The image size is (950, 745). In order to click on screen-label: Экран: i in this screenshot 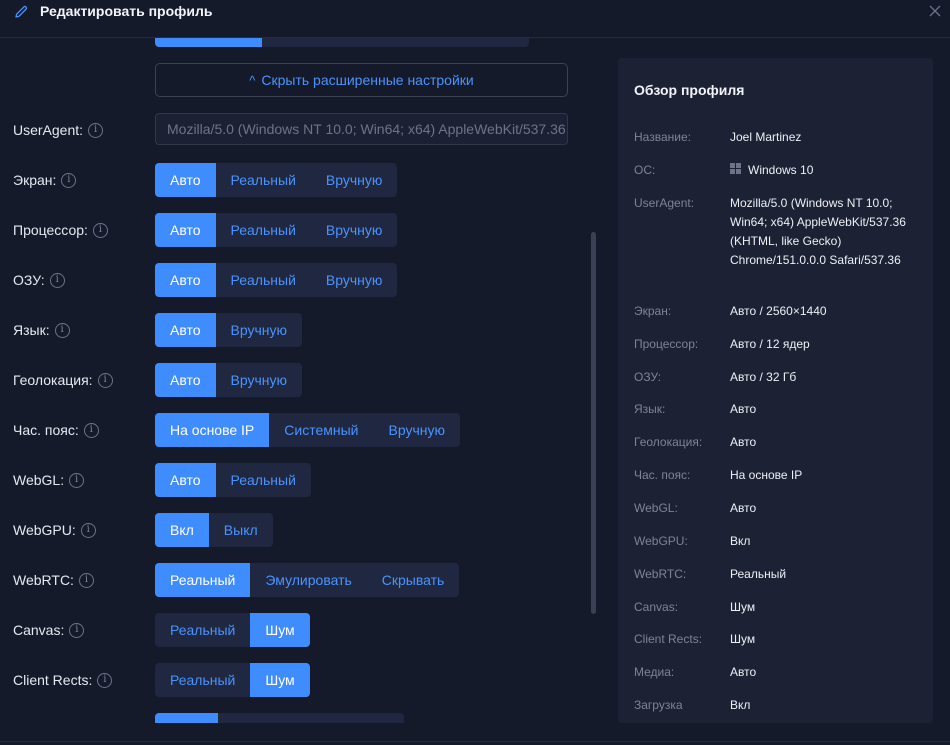, I will do `click(45, 180)`.